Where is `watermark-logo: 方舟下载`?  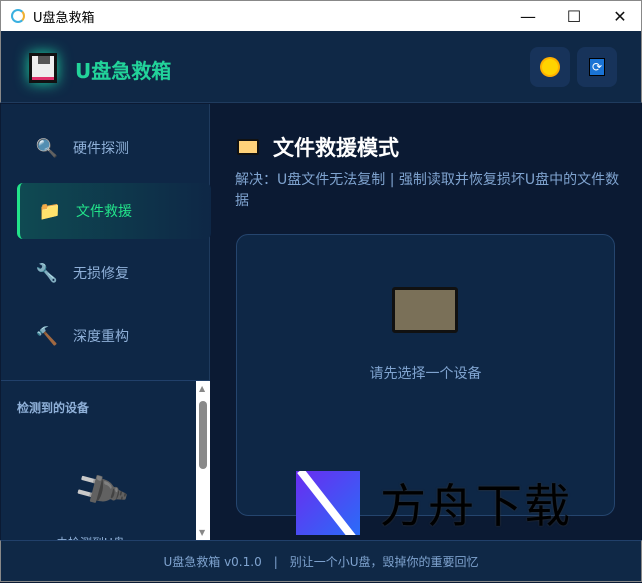
watermark-logo: 方舟下载 is located at coordinates (434, 503).